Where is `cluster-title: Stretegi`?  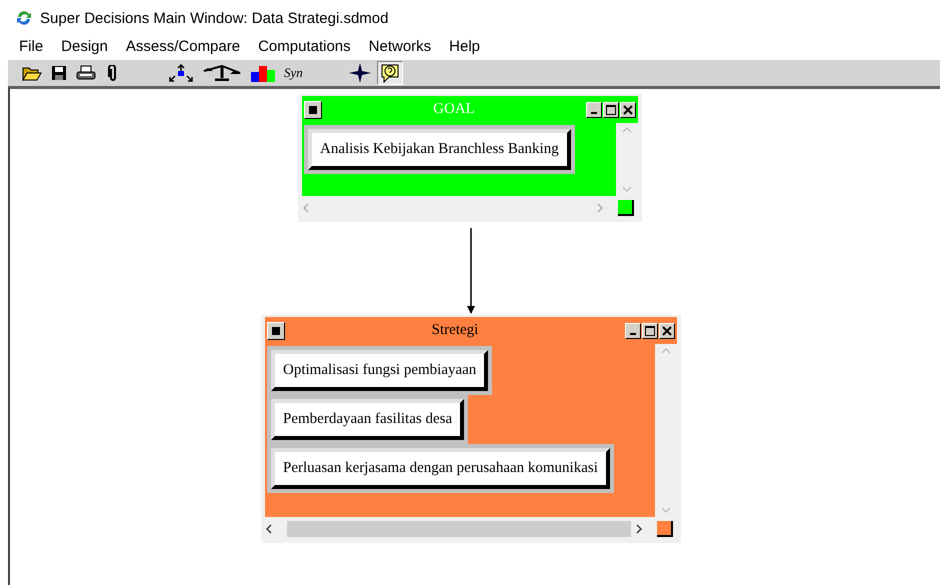 cluster-title: Stretegi is located at coordinates (455, 330).